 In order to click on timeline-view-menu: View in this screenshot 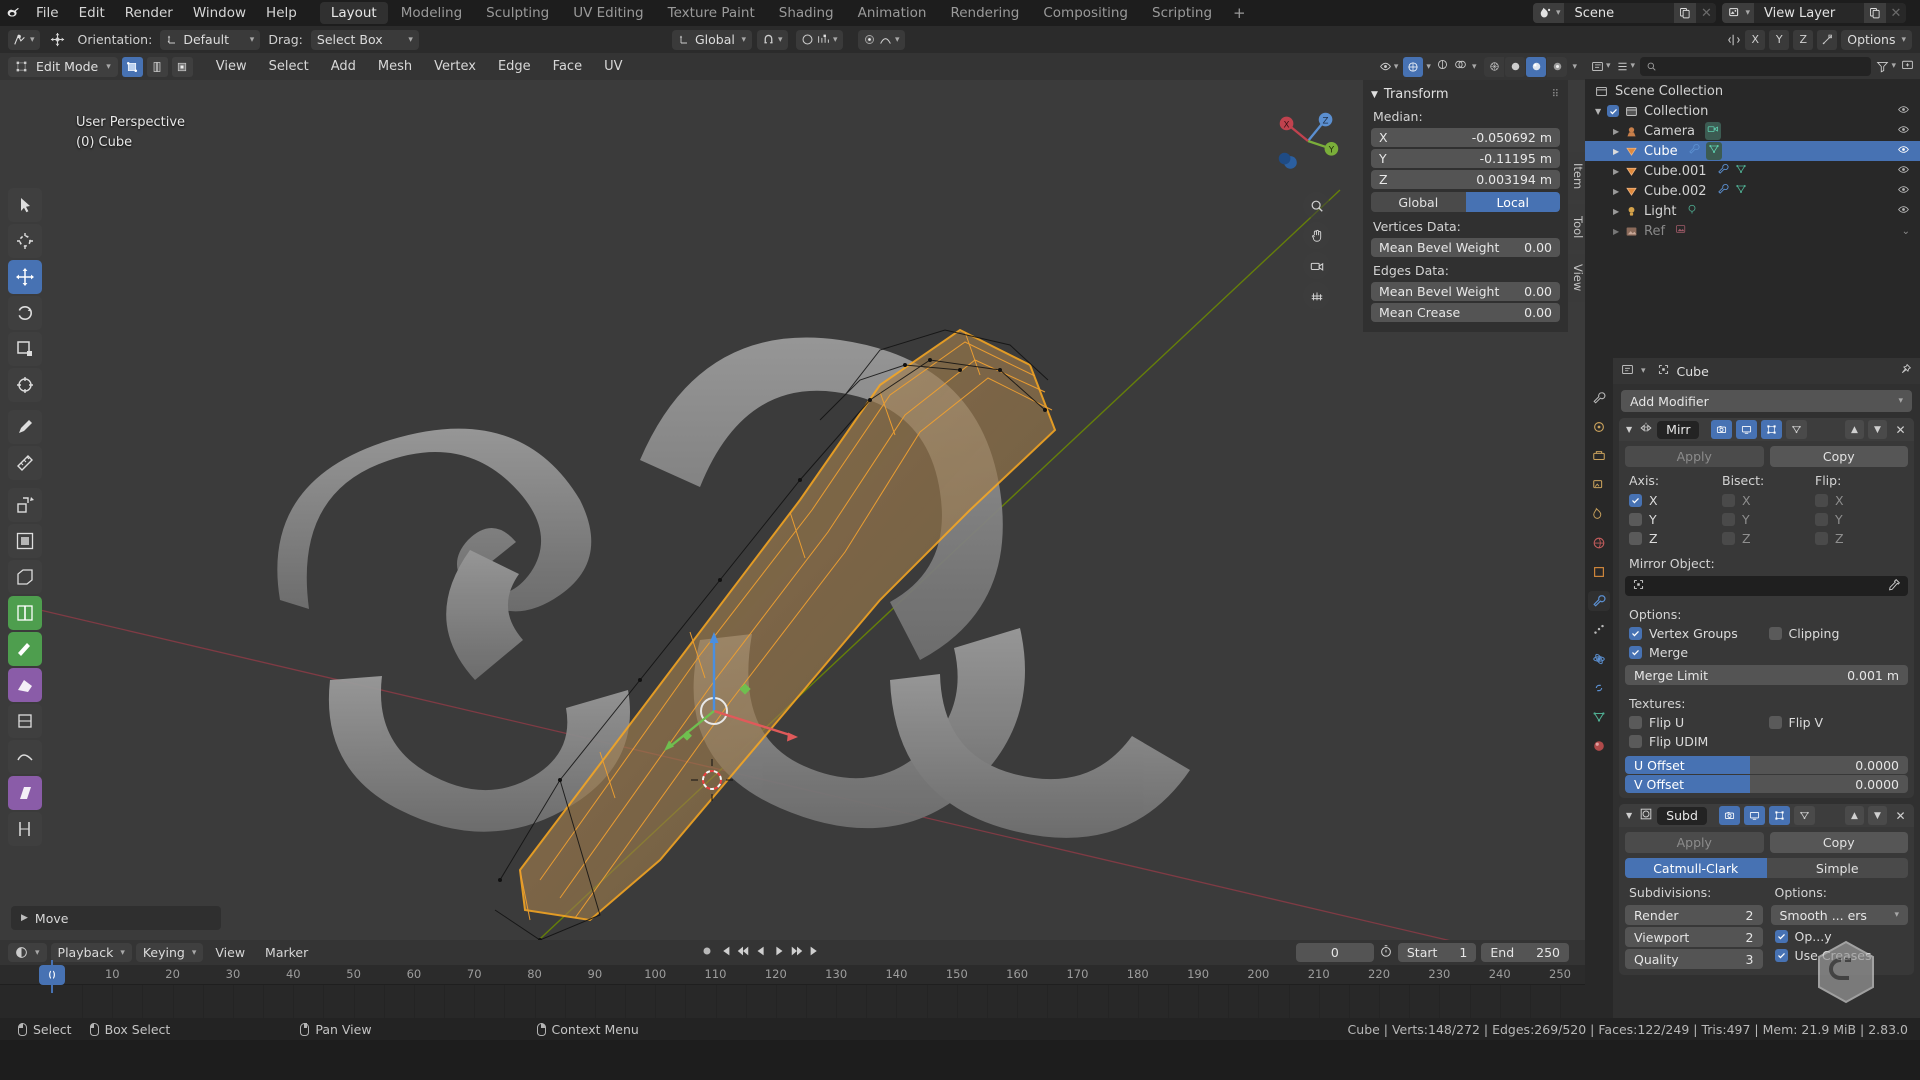, I will do `click(230, 952)`.